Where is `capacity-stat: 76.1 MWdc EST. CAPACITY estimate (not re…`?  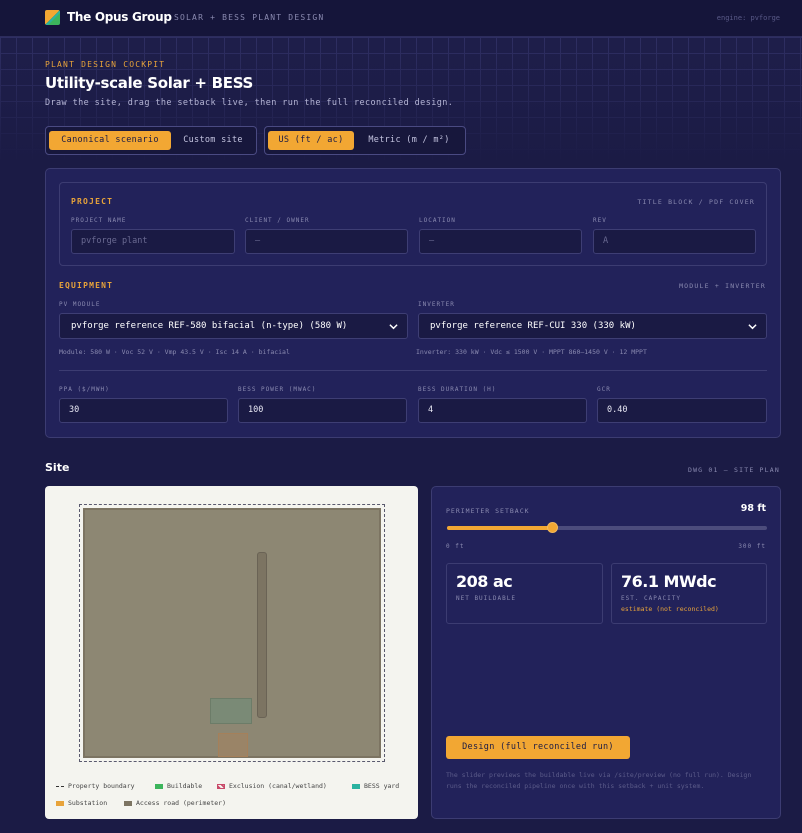
capacity-stat: 76.1 MWdc EST. CAPACITY estimate (not re… is located at coordinates (689, 593).